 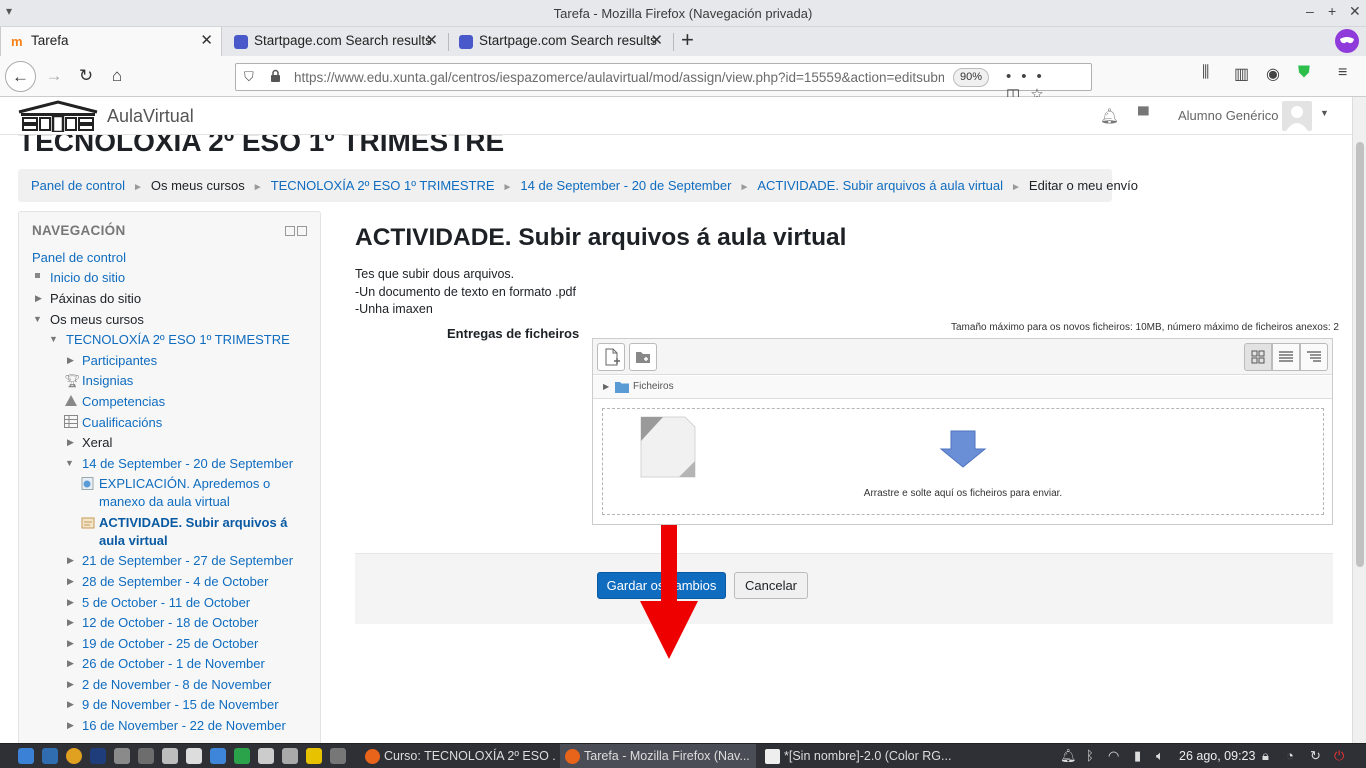 I want to click on tab-startpage-1: Startpage.com Search results ✕, so click(x=335, y=41).